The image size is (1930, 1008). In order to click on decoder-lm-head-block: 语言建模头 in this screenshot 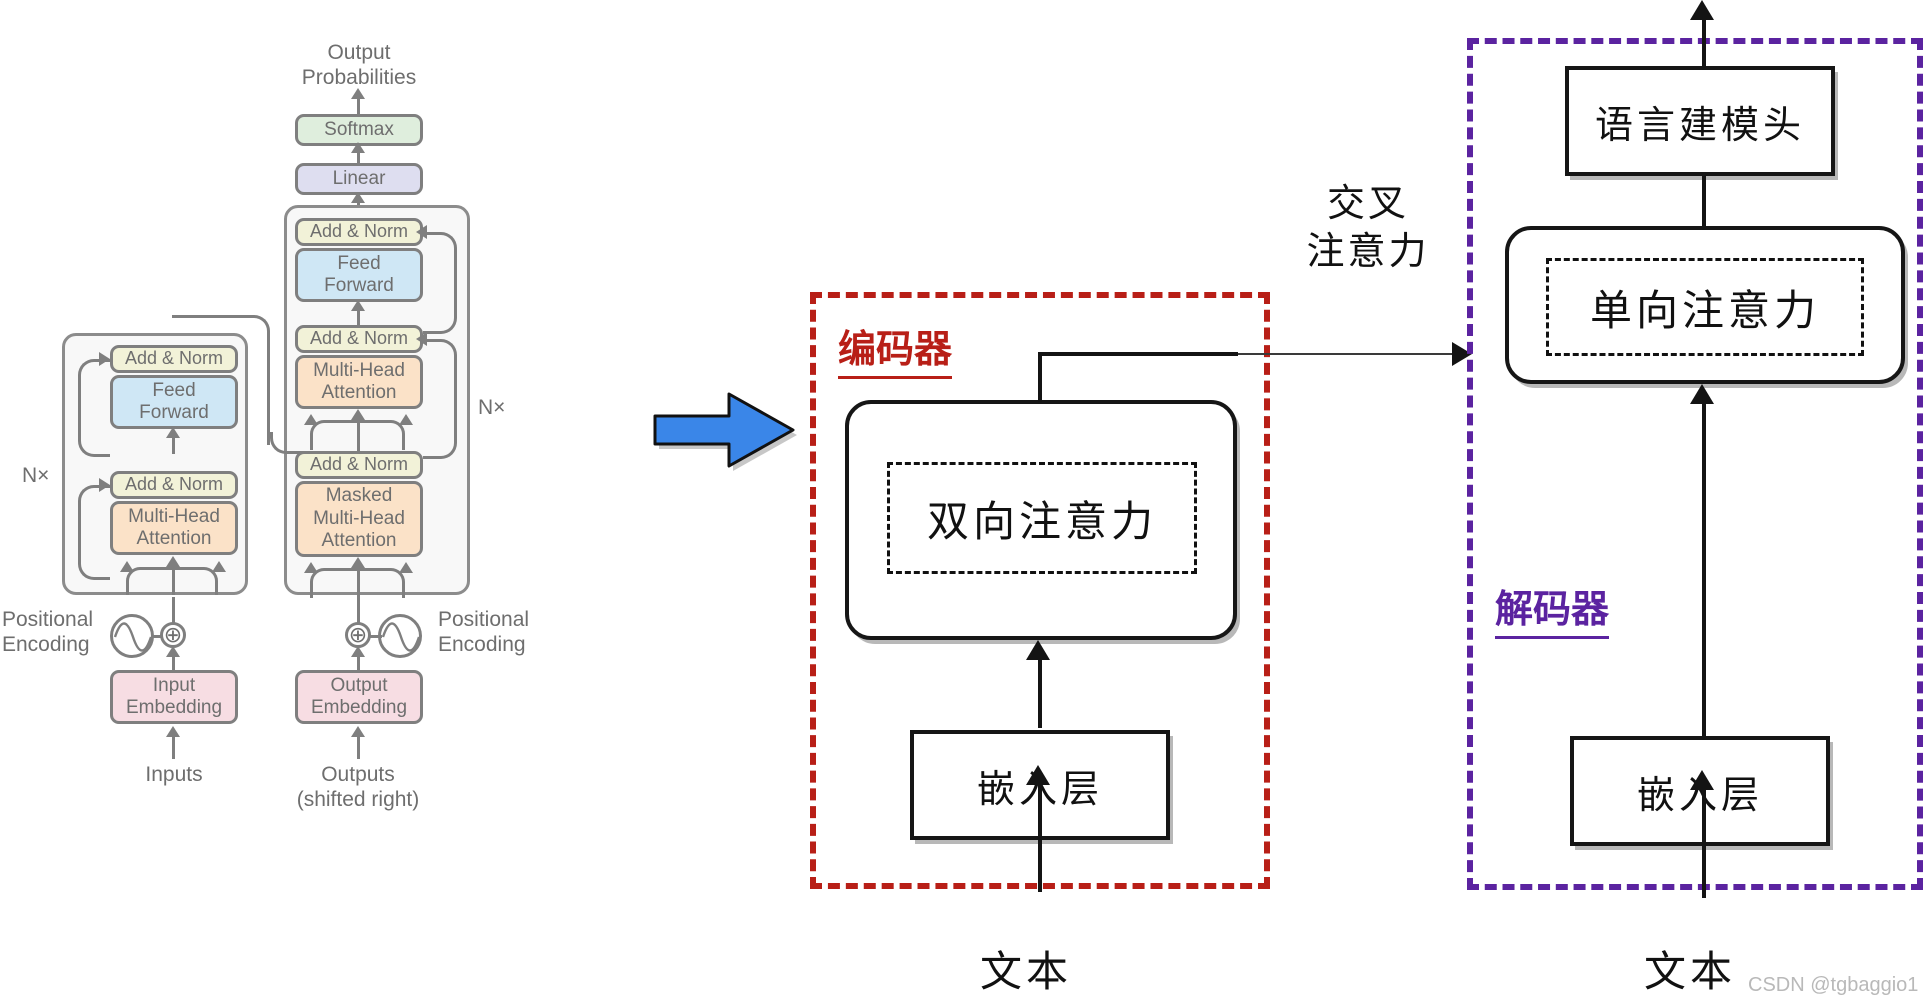, I will do `click(1700, 121)`.